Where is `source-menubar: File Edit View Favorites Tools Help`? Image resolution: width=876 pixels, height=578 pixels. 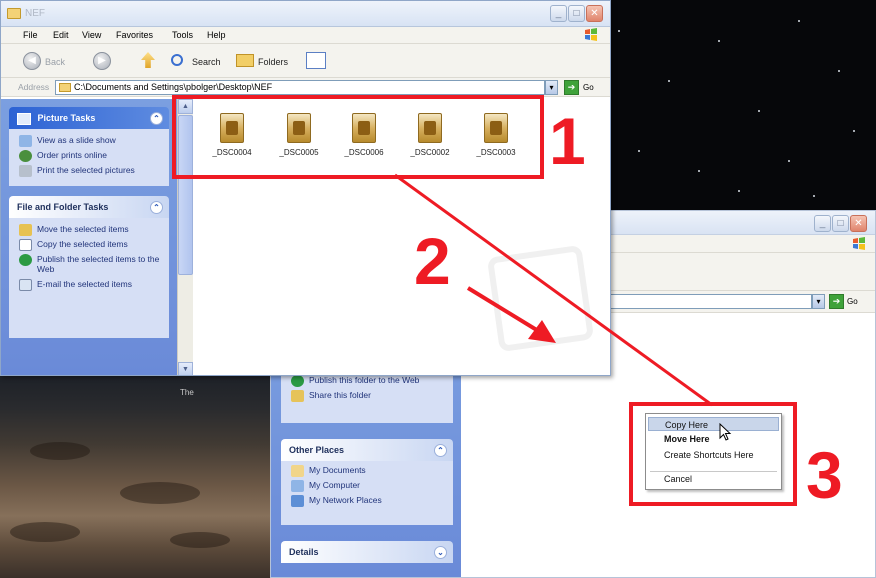 source-menubar: File Edit View Favorites Tools Help is located at coordinates (305, 35).